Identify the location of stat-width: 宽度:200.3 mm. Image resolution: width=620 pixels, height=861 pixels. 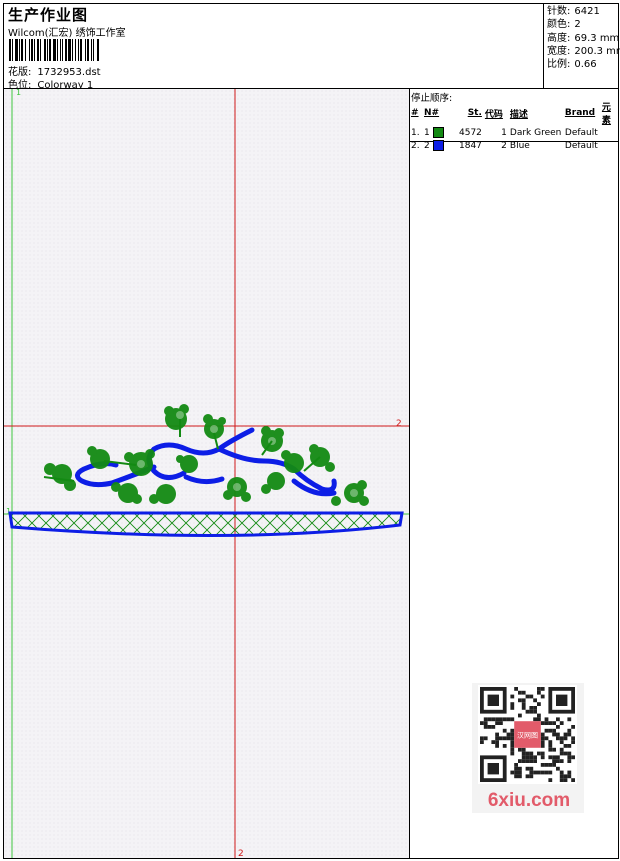
(583, 51).